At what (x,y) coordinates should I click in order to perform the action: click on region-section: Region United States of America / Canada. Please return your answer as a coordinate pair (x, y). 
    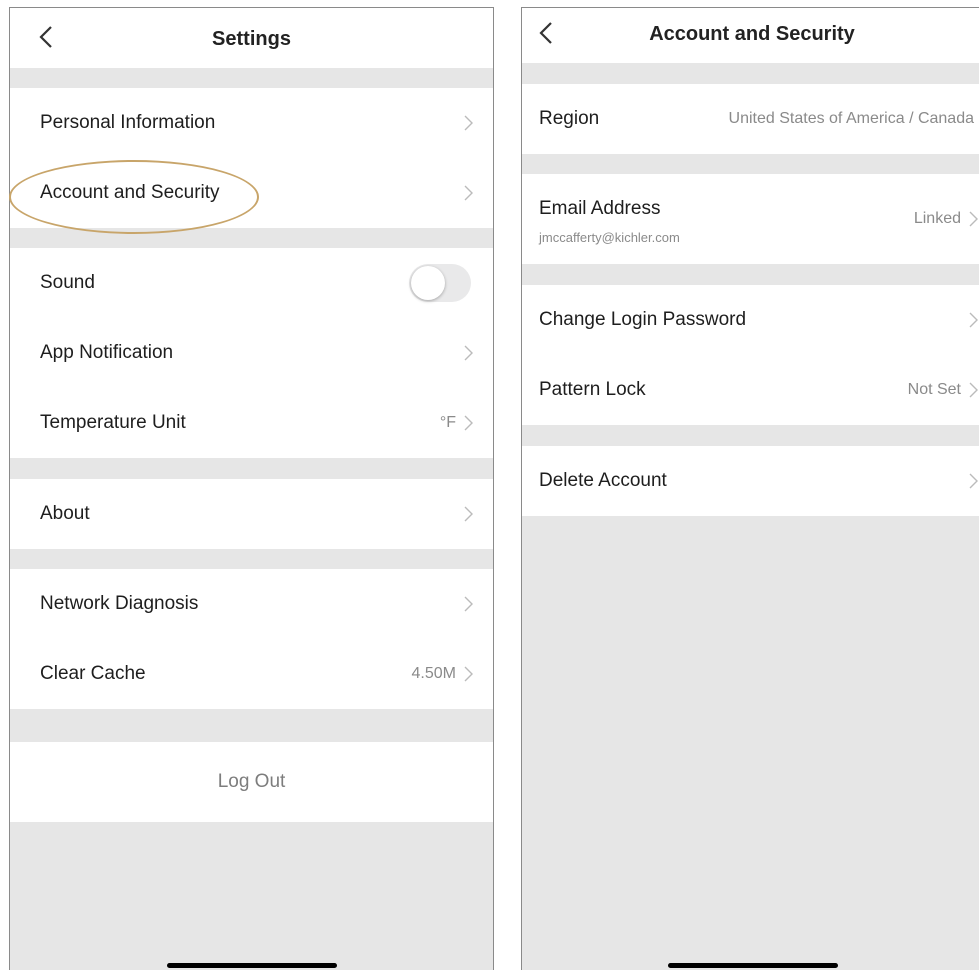
    Looking at the image, I should click on (750, 119).